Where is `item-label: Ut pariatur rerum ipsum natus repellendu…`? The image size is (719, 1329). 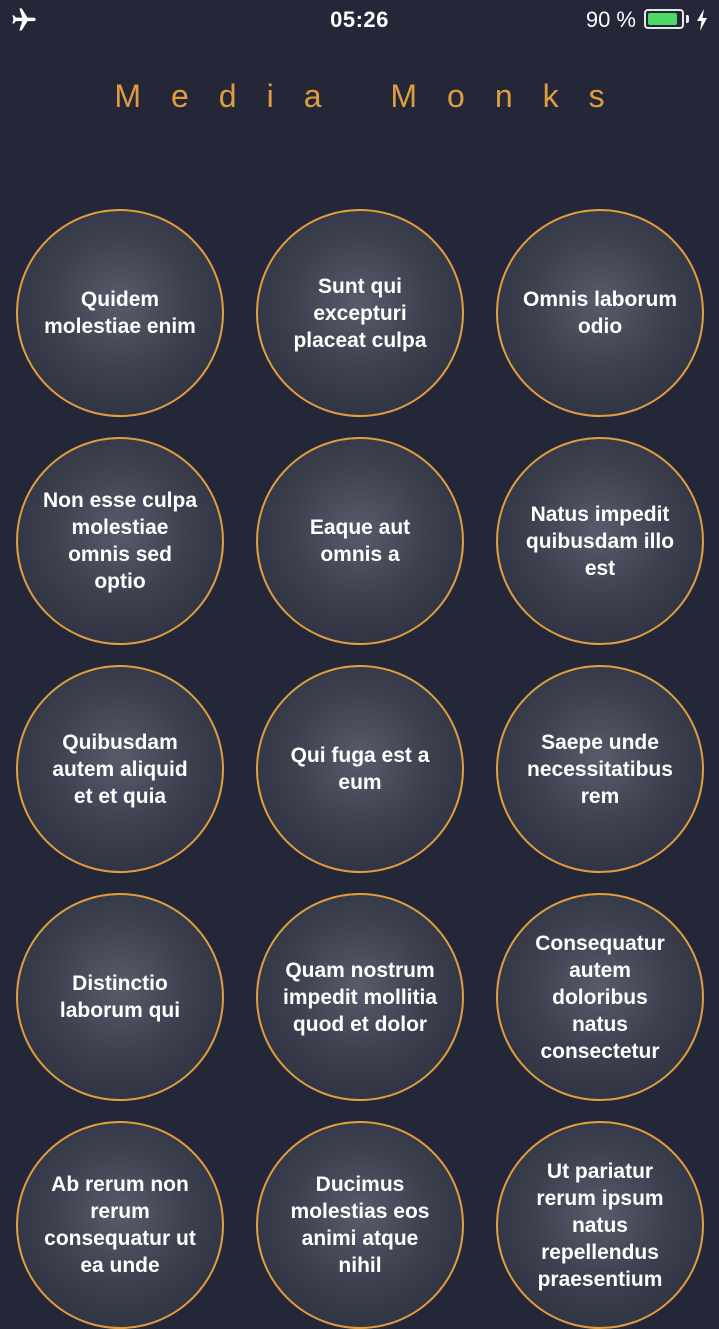 item-label: Ut pariatur rerum ipsum natus repellendu… is located at coordinates (600, 1225).